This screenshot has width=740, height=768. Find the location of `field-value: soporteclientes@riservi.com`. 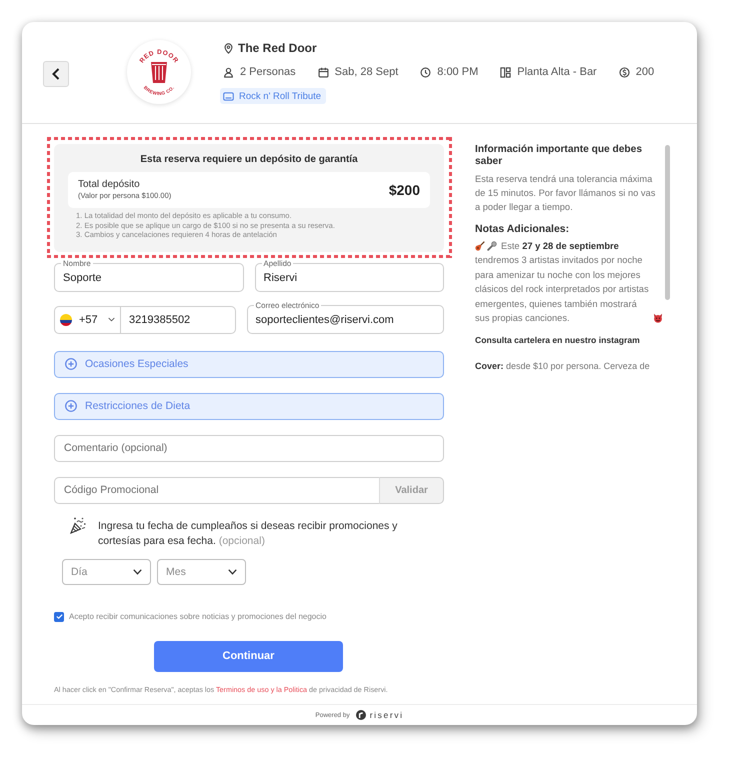

field-value: soporteclientes@riservi.com is located at coordinates (325, 320).